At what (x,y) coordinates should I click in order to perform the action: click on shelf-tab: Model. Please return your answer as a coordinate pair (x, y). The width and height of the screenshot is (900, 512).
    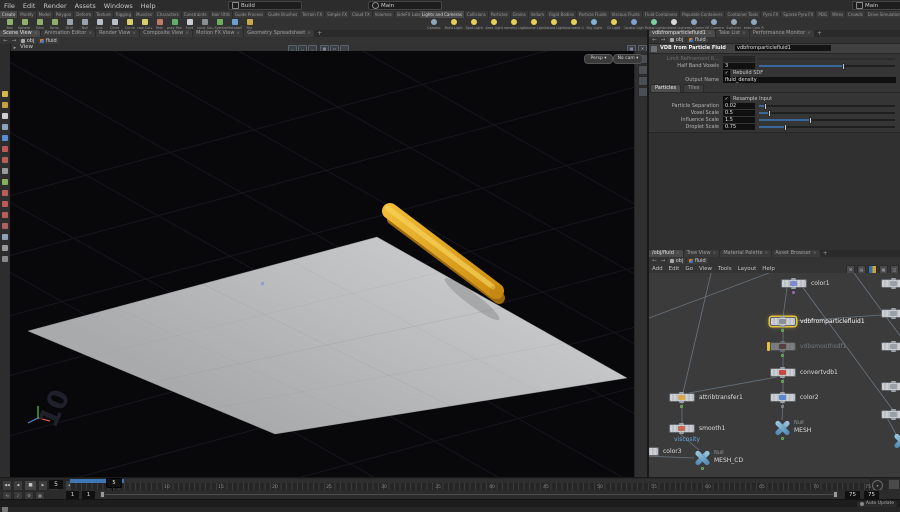
    Looking at the image, I should click on (45, 14).